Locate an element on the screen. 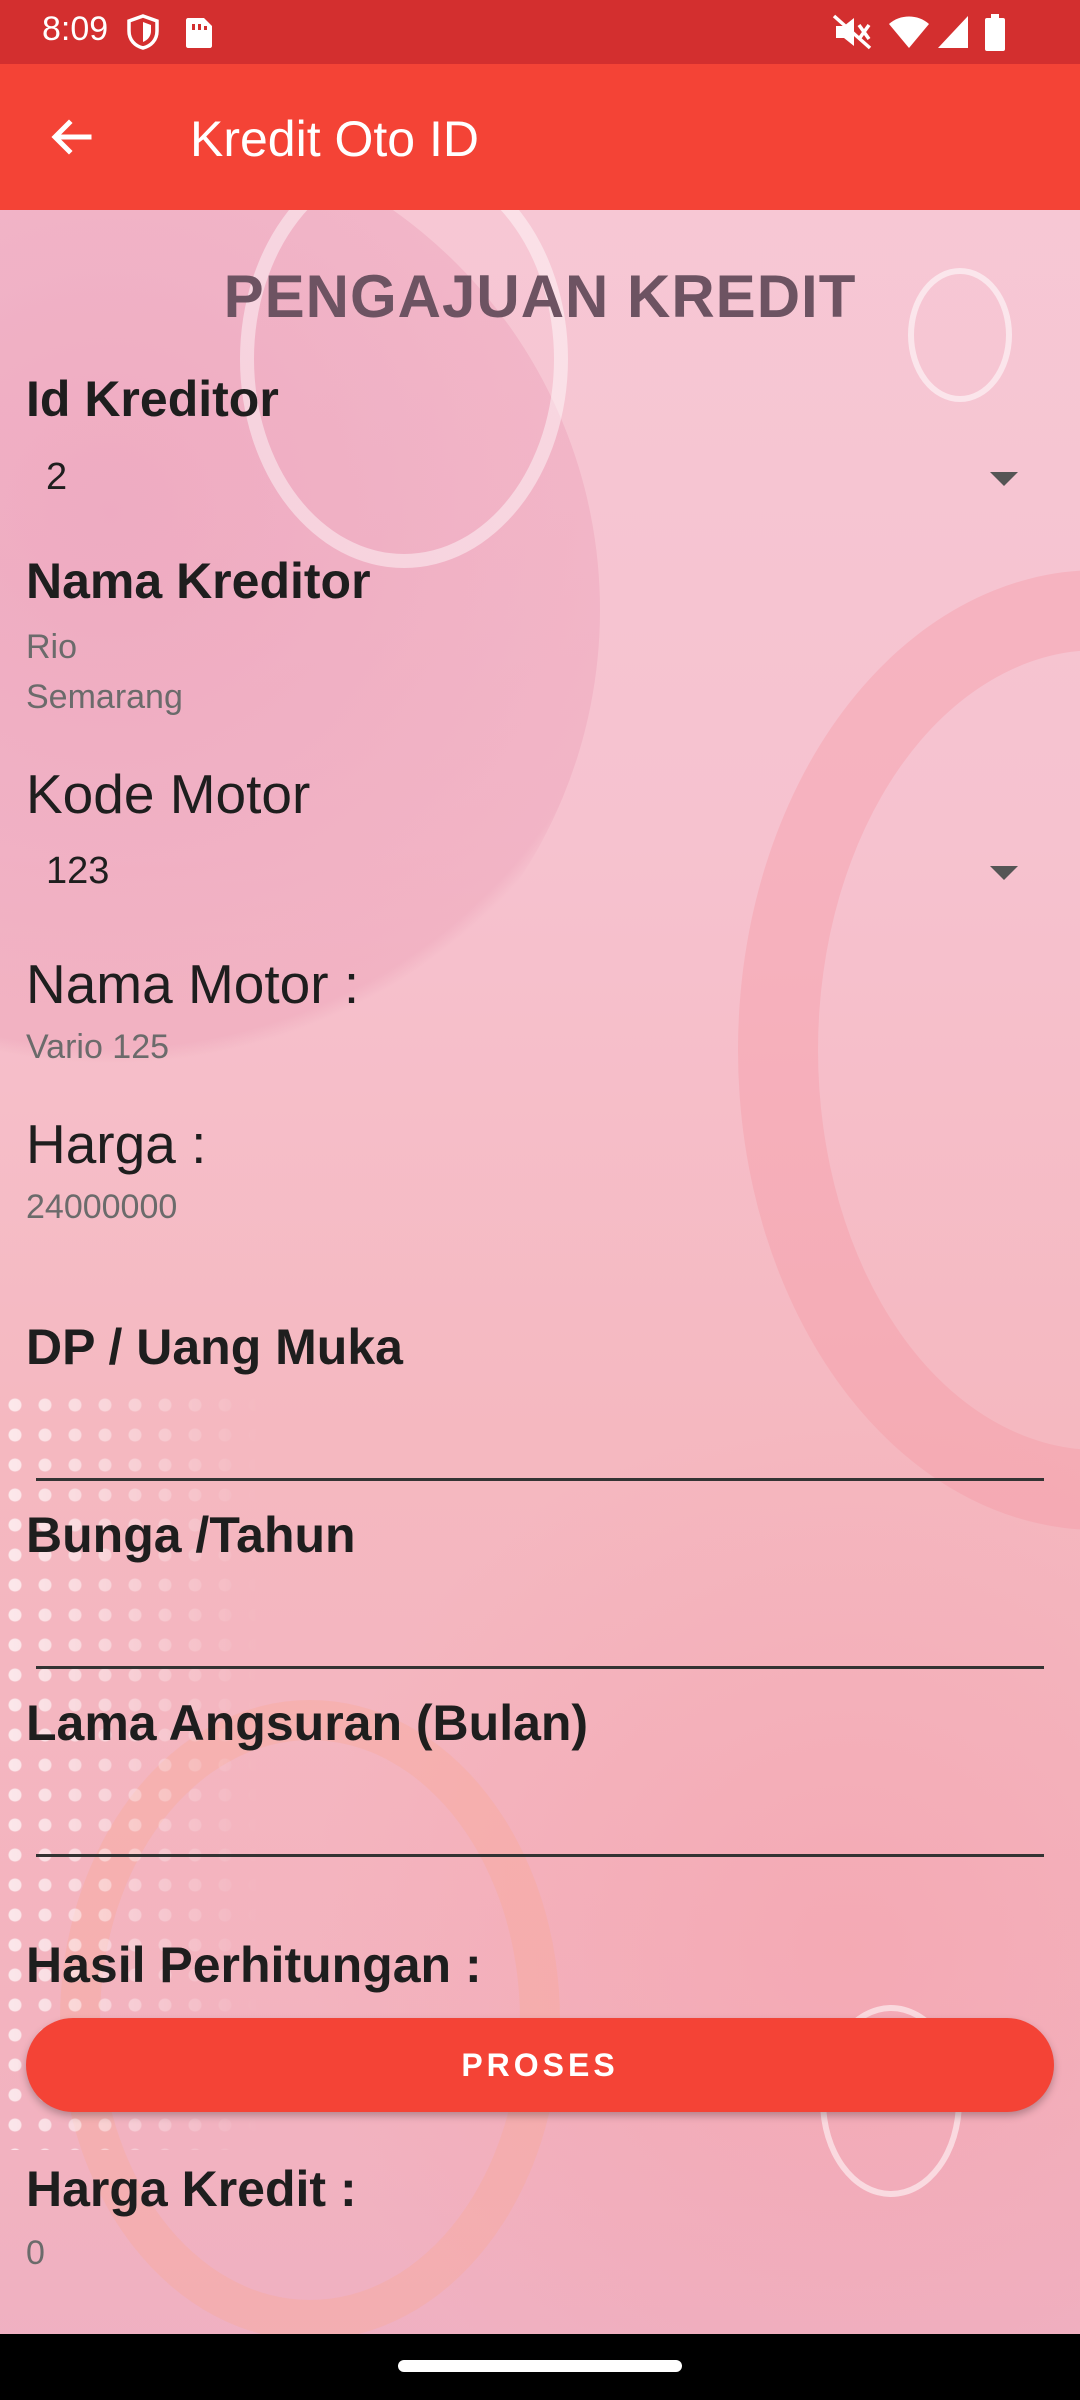  back-button is located at coordinates (71, 139).